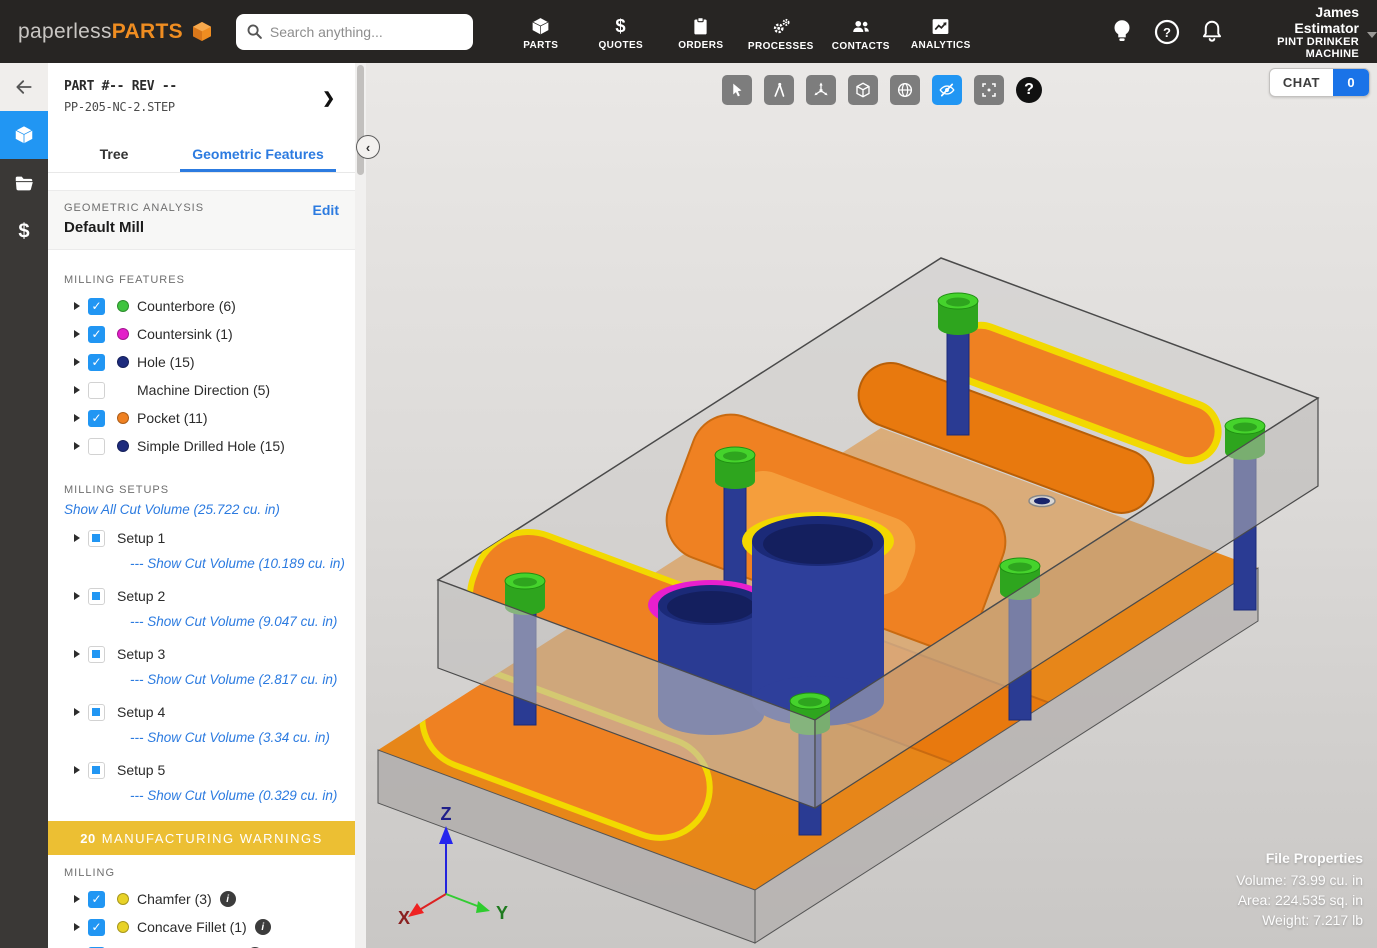 This screenshot has height=948, width=1377. Describe the element at coordinates (201, 509) in the screenshot. I see `show-all-cut-volume-link: Show All Cut Volume (25.722 cu. in)` at that location.